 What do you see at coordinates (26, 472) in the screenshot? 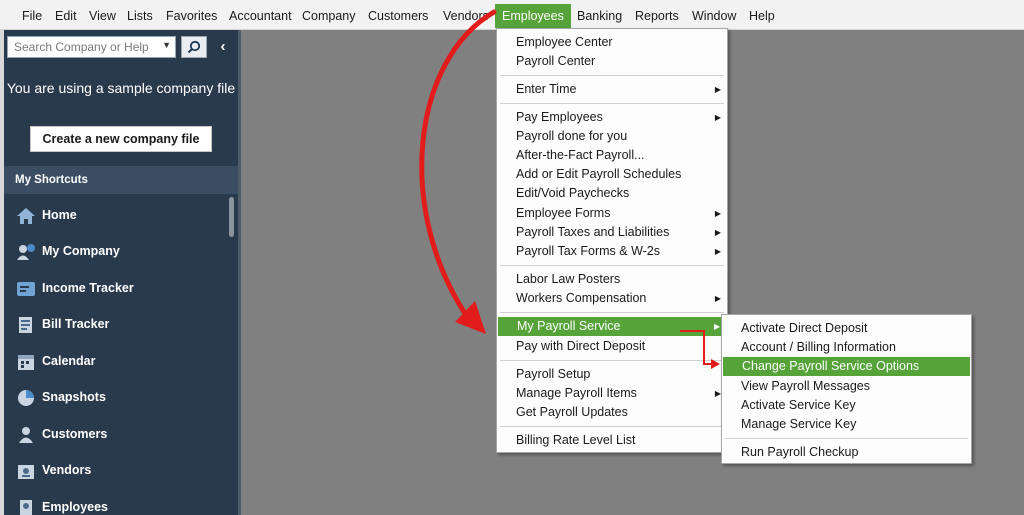
I see `vendor-icon` at bounding box center [26, 472].